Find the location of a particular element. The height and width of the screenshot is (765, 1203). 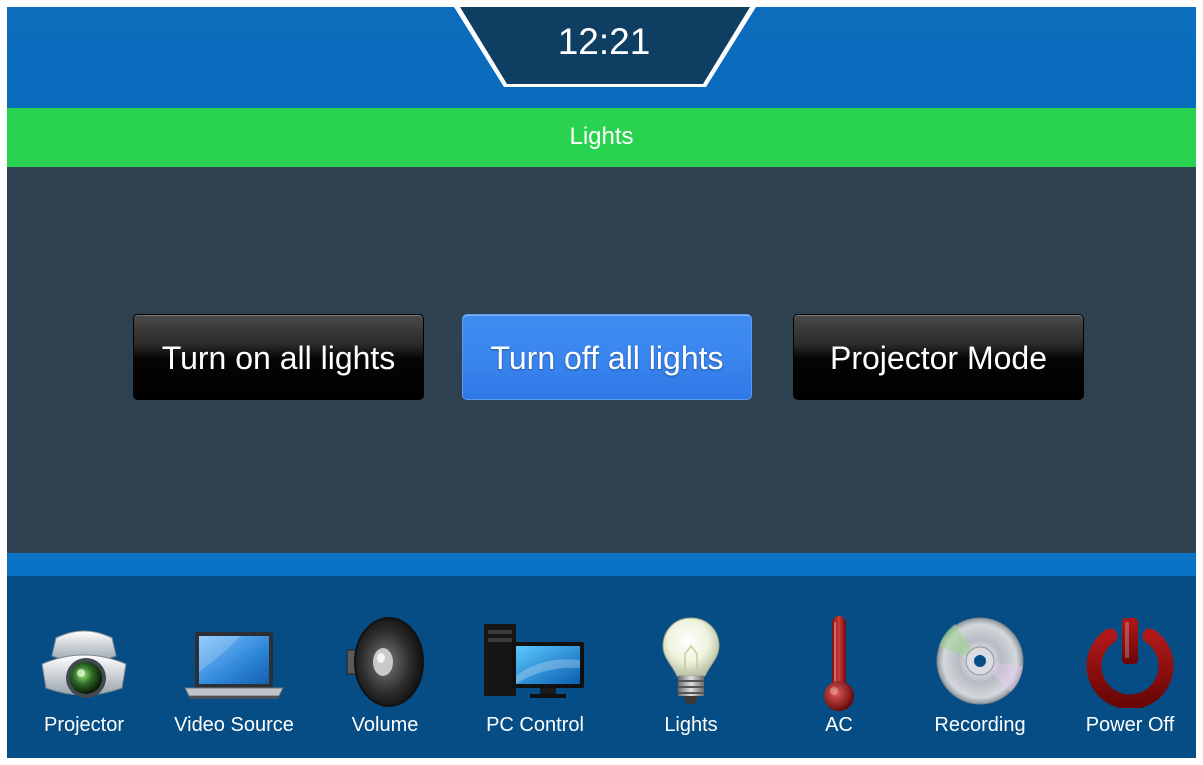

dock-item-video-source: Video Source is located at coordinates (234, 667).